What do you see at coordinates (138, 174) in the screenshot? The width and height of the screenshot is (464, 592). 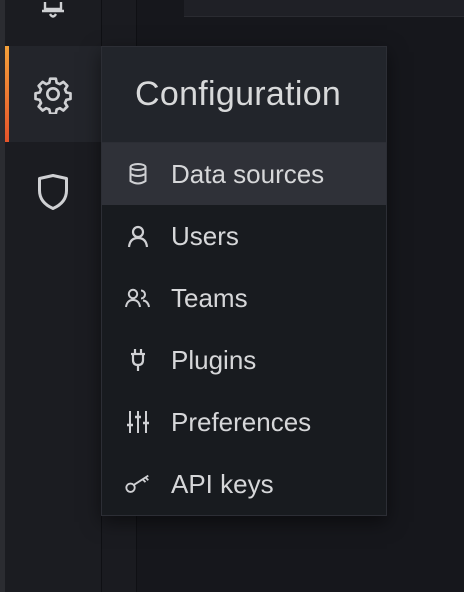 I see `database-icon` at bounding box center [138, 174].